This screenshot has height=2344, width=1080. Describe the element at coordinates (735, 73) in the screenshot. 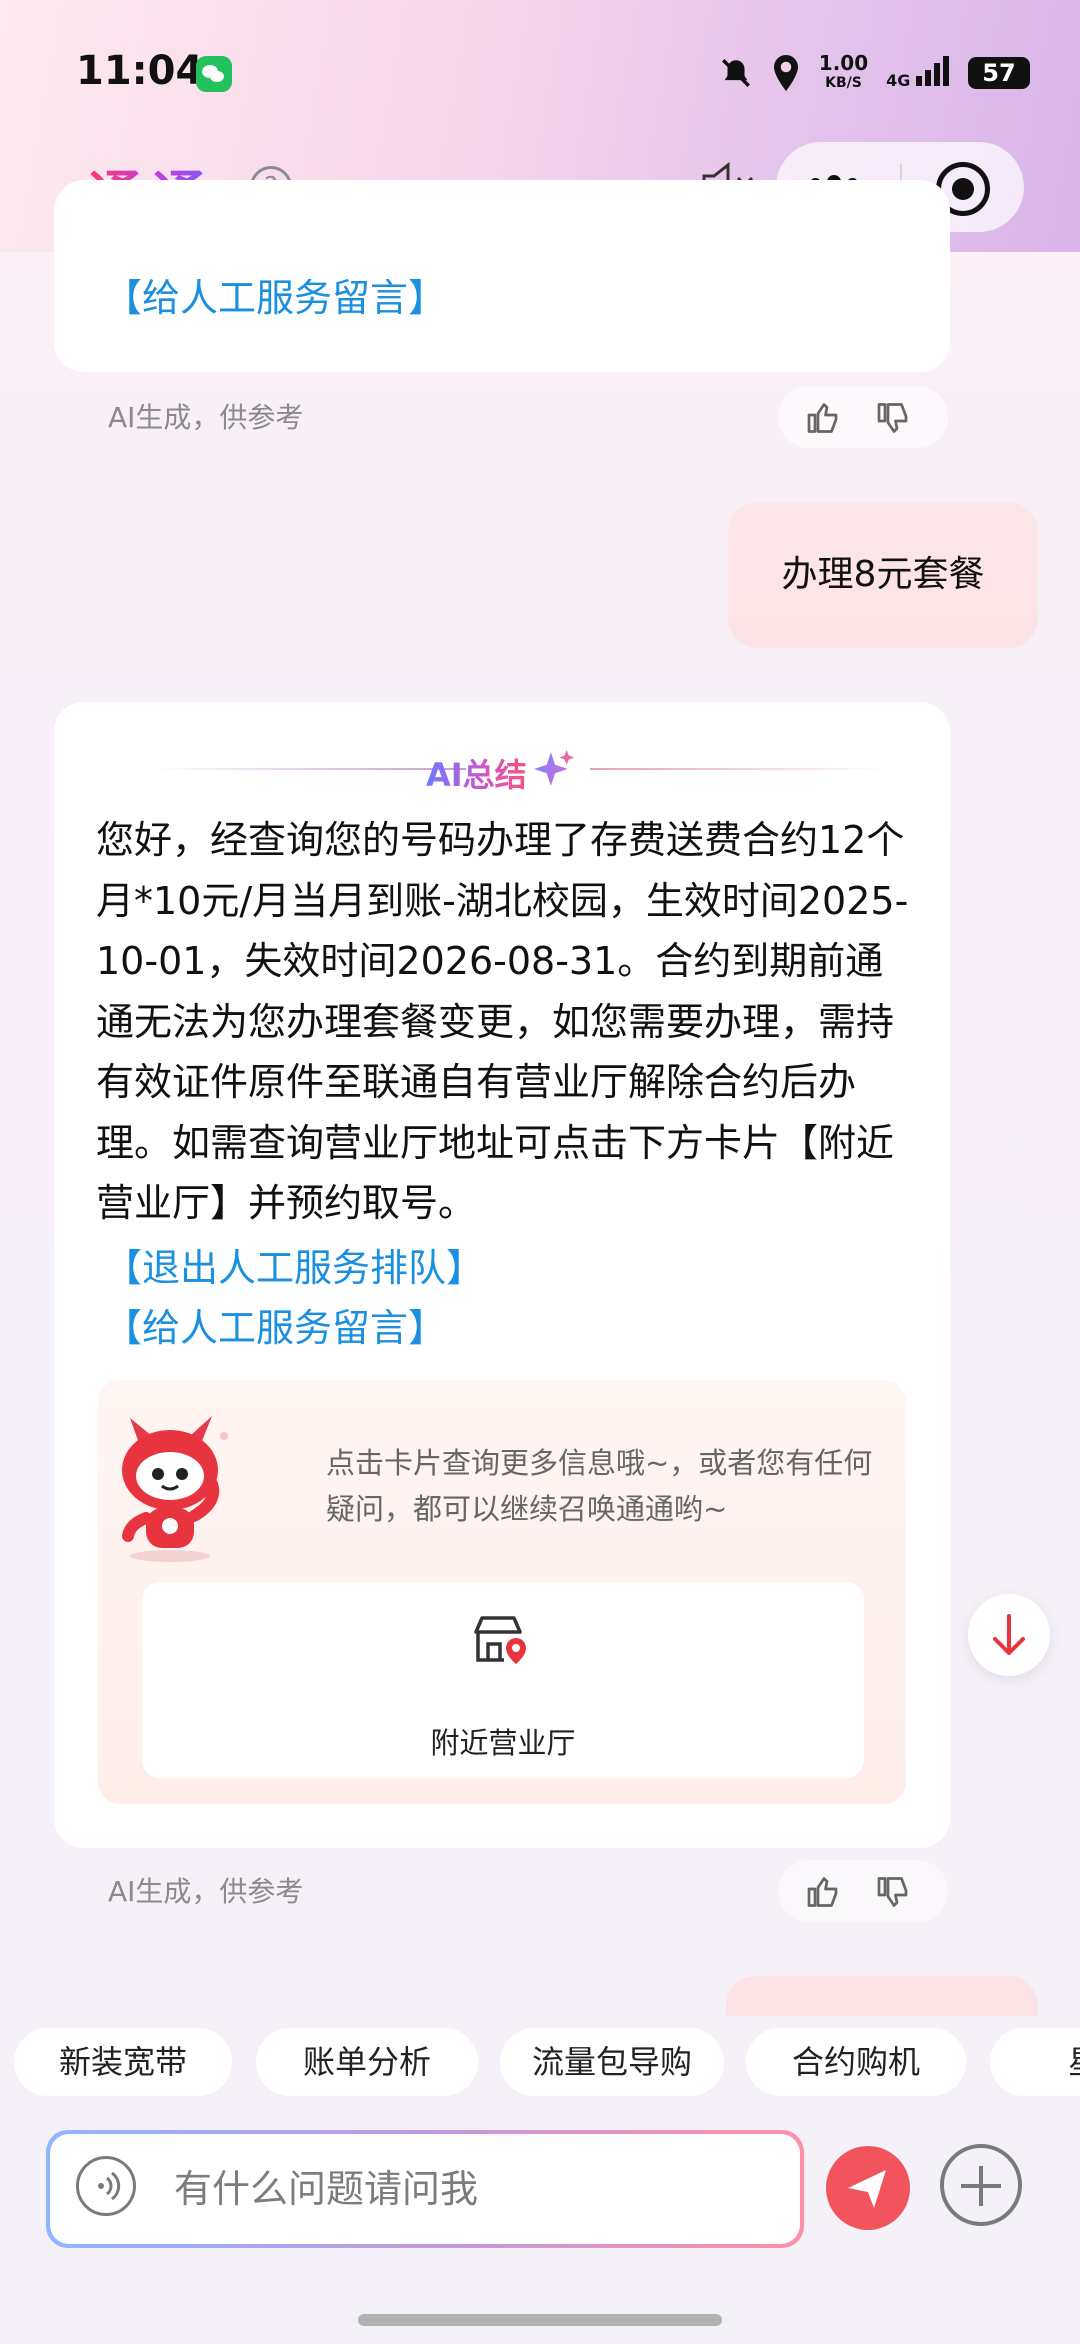

I see `bell-muted-icon` at that location.